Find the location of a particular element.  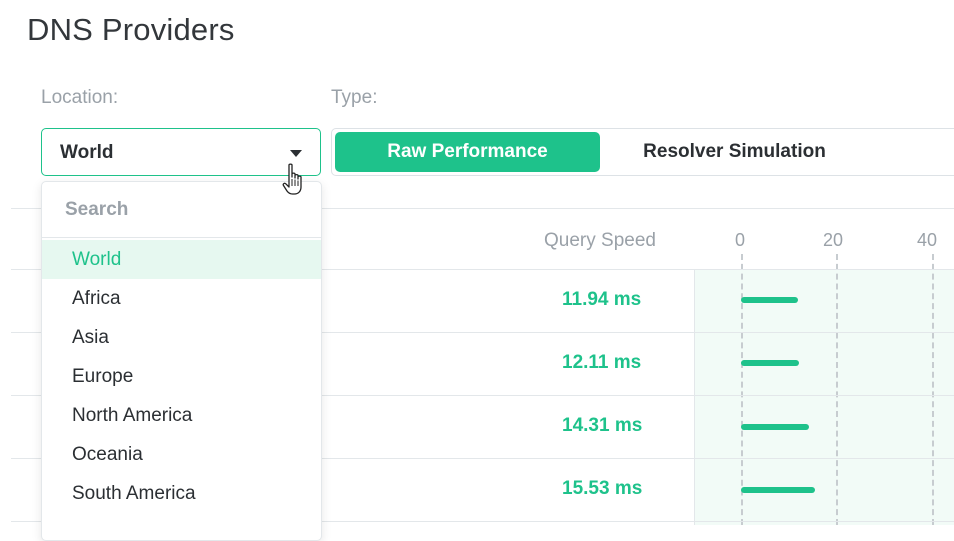

type-resolver-simulation-button: Resolver Simulation is located at coordinates (734, 152).